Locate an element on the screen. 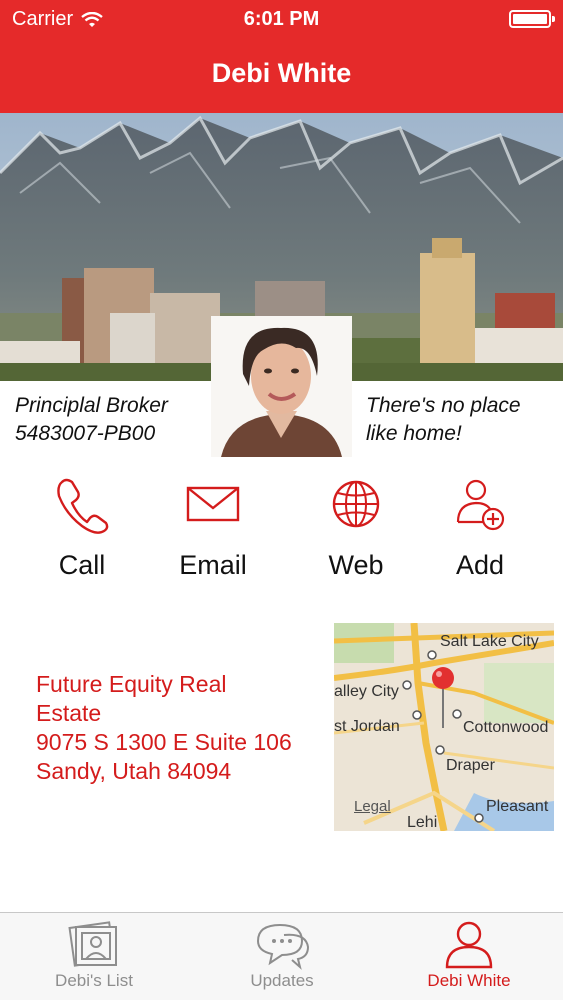 The image size is (563, 1000). add-contact-icon is located at coordinates (480, 505).